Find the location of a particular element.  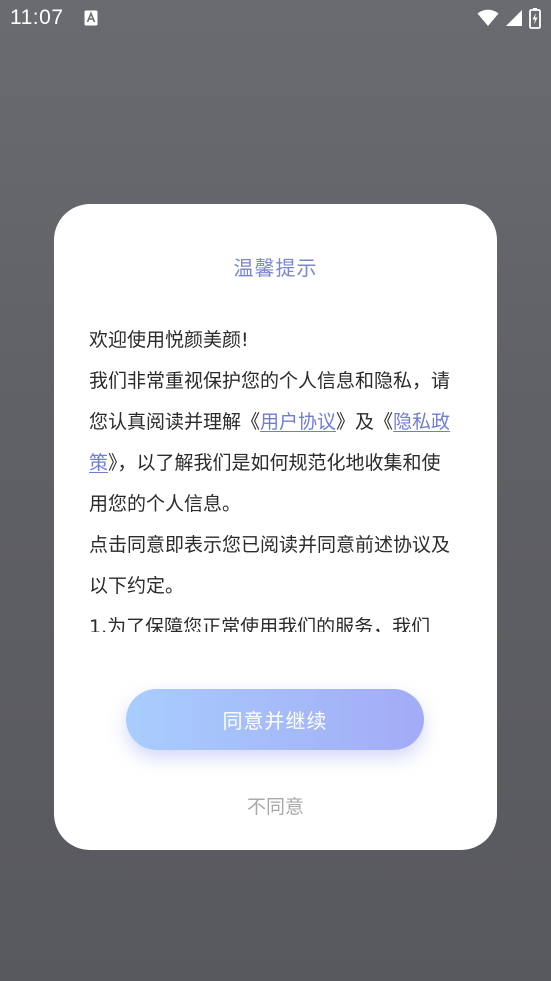

disagree-button: 不同意 is located at coordinates (276, 805).